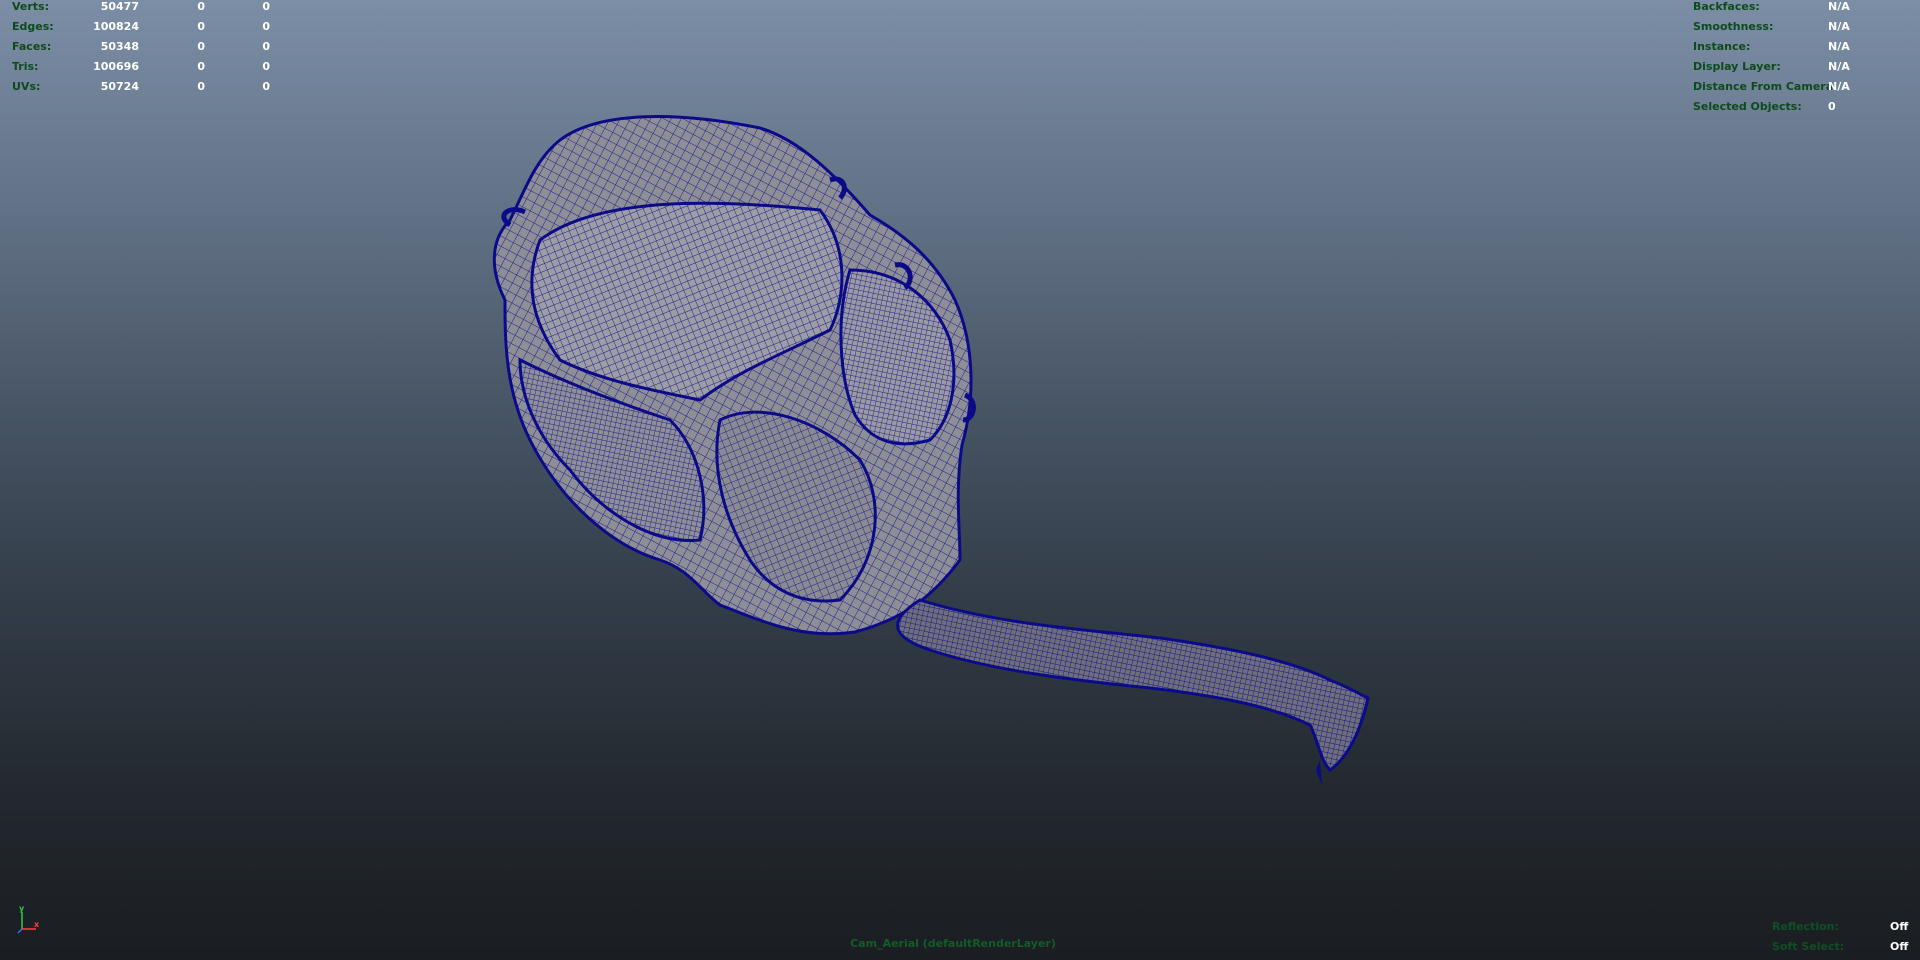 Image resolution: width=1920 pixels, height=960 pixels. Describe the element at coordinates (116, 66) in the screenshot. I see `poly-stat-value: 100696` at that location.